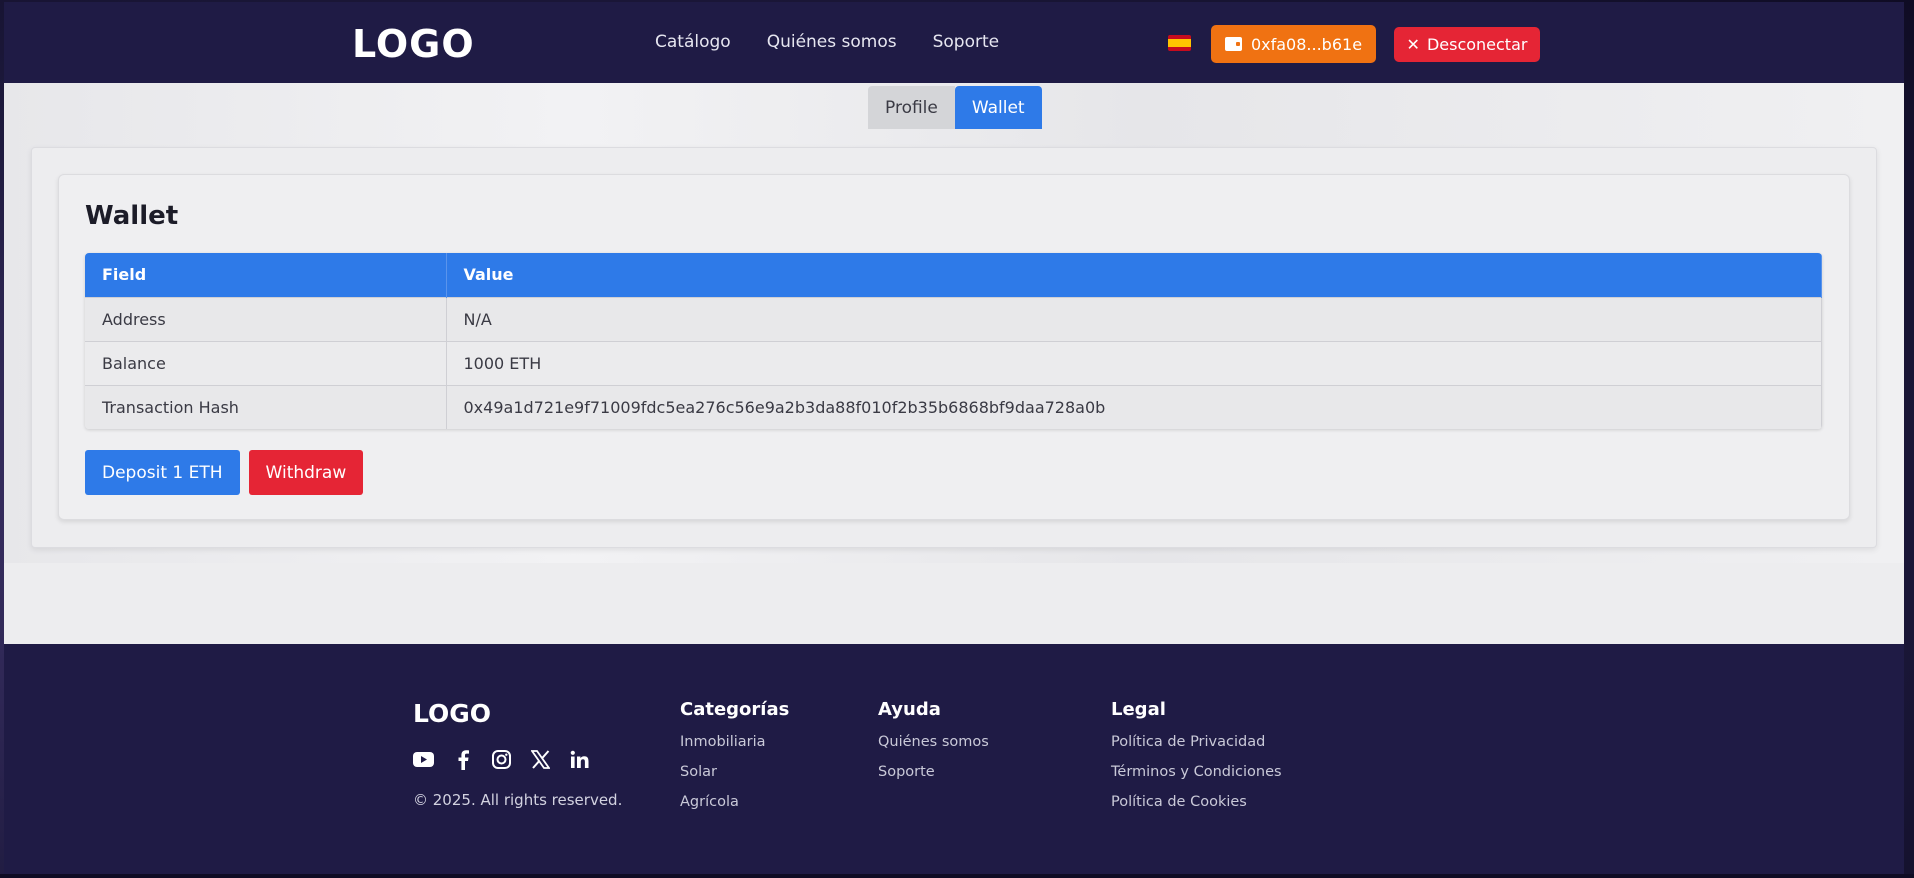 The image size is (1914, 878). What do you see at coordinates (832, 42) in the screenshot?
I see `nav-link-quienes-somos: Quiénes somos` at bounding box center [832, 42].